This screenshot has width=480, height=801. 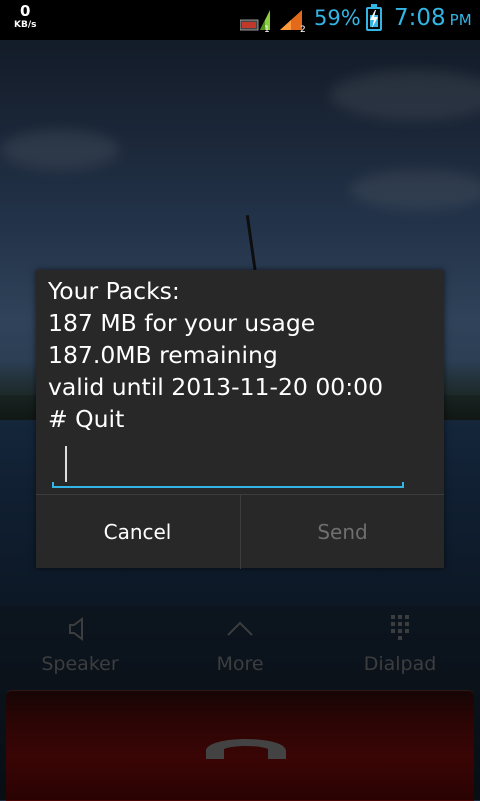 I want to click on clock-ampm: PM, so click(x=460, y=20).